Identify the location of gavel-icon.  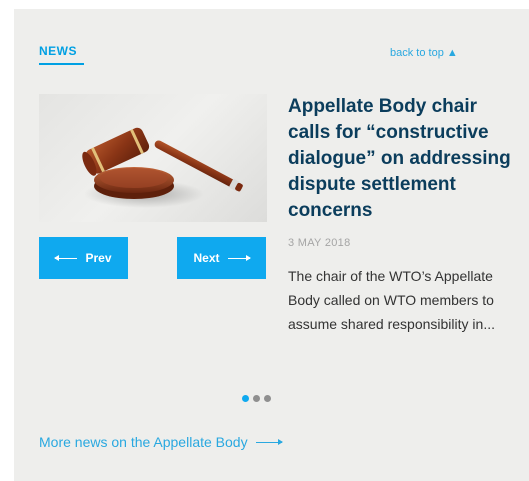
(162, 167).